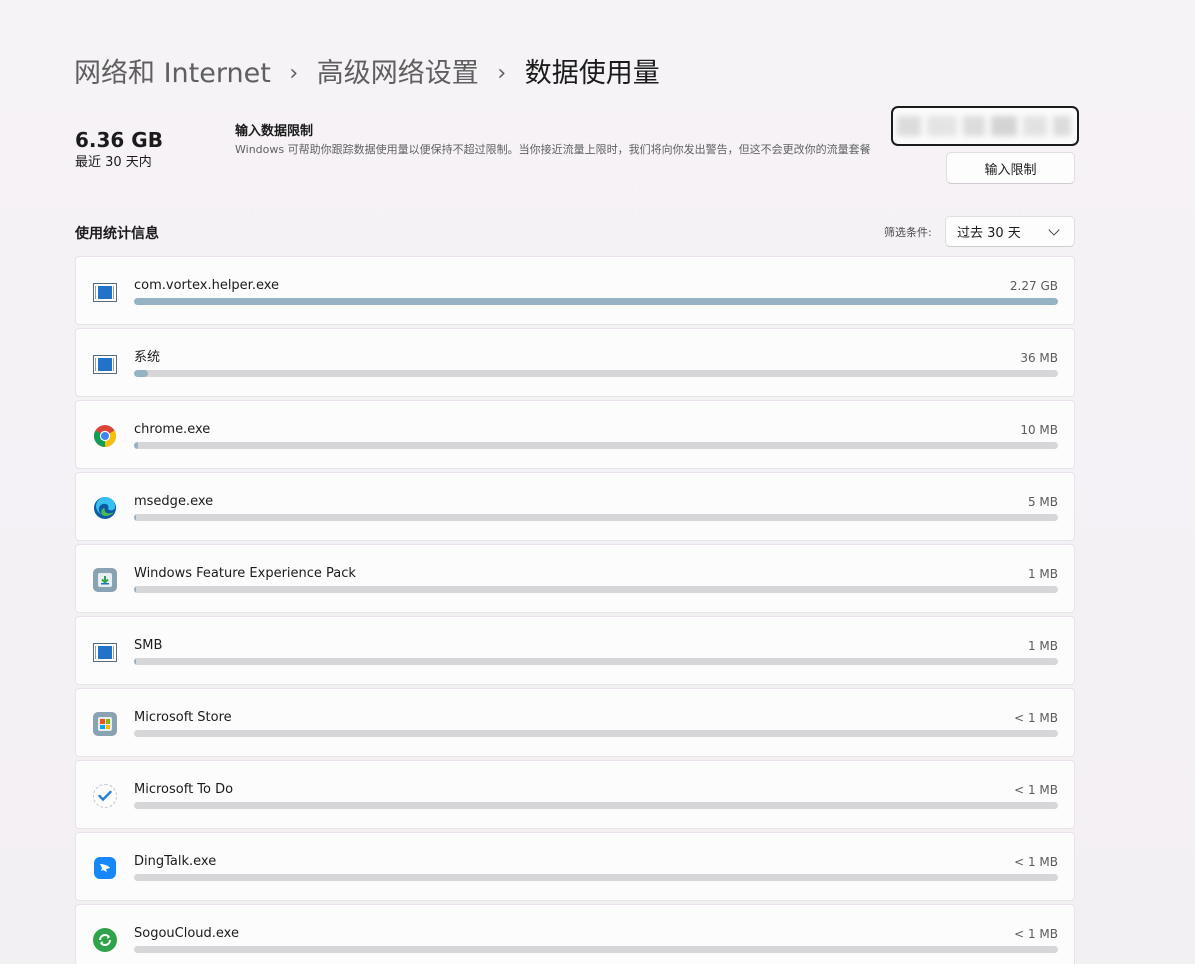  I want to click on sogou-icon, so click(105, 940).